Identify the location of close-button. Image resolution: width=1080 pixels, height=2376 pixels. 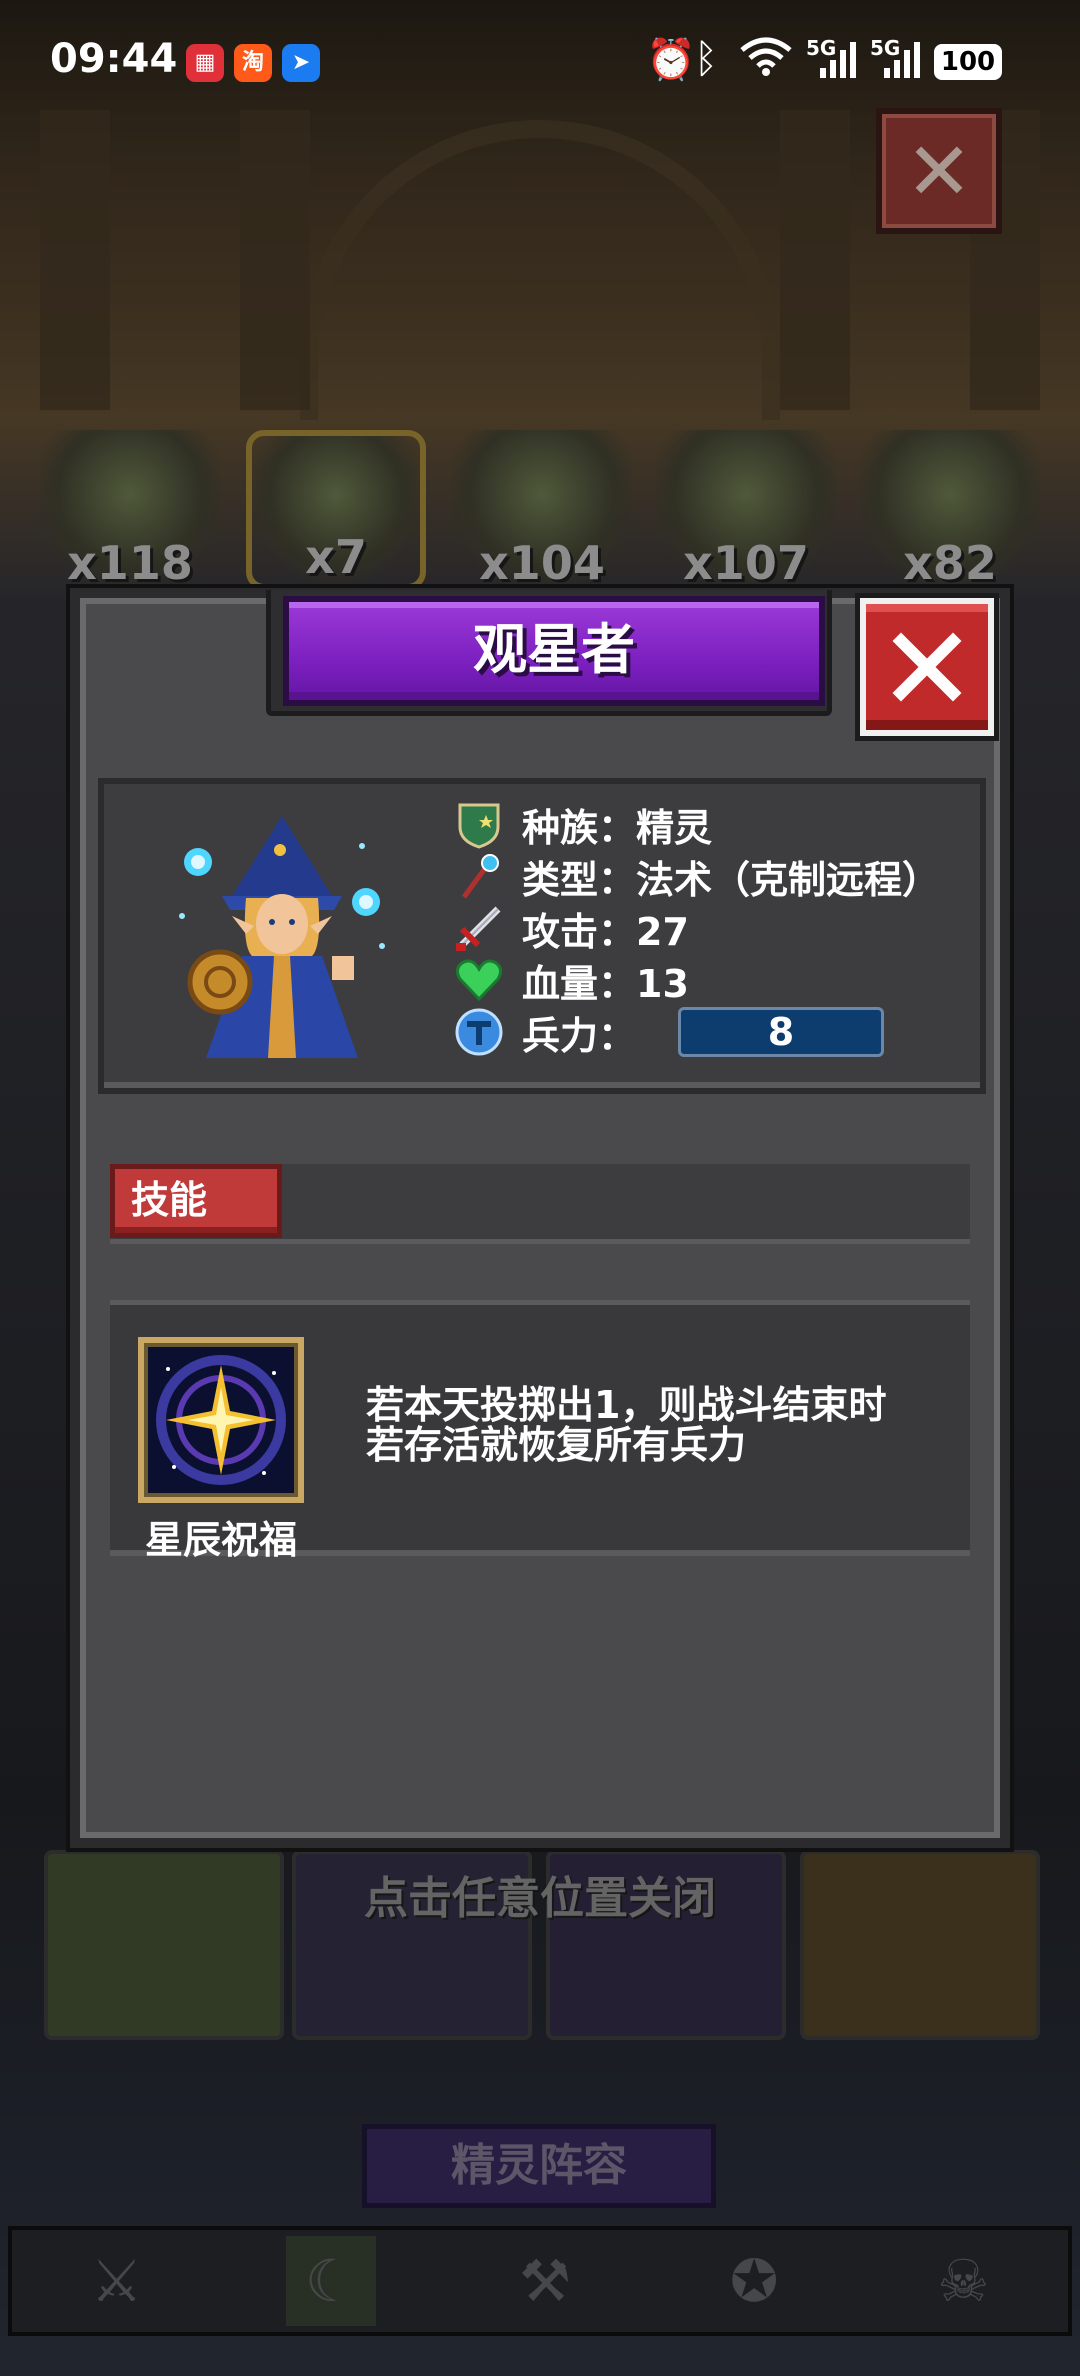
(927, 667).